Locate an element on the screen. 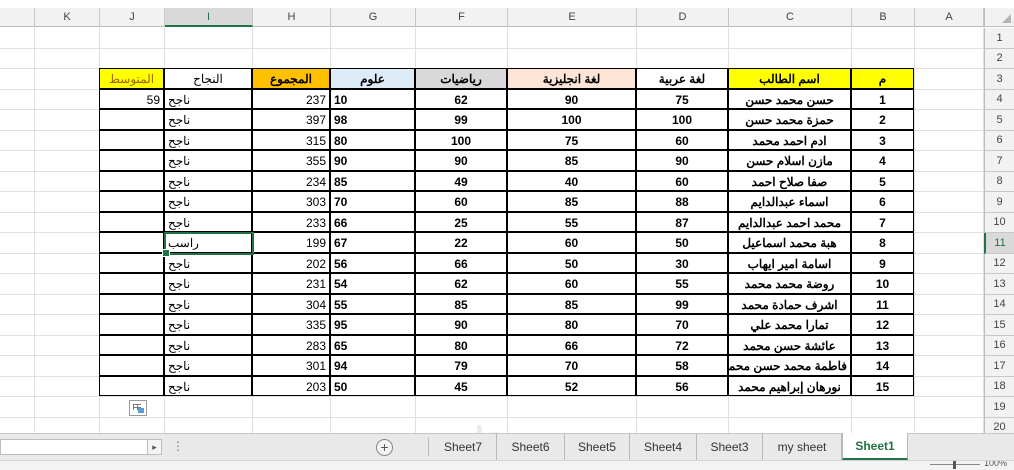 The image size is (1014, 470). zoom-level: 100% is located at coordinates (995, 464).